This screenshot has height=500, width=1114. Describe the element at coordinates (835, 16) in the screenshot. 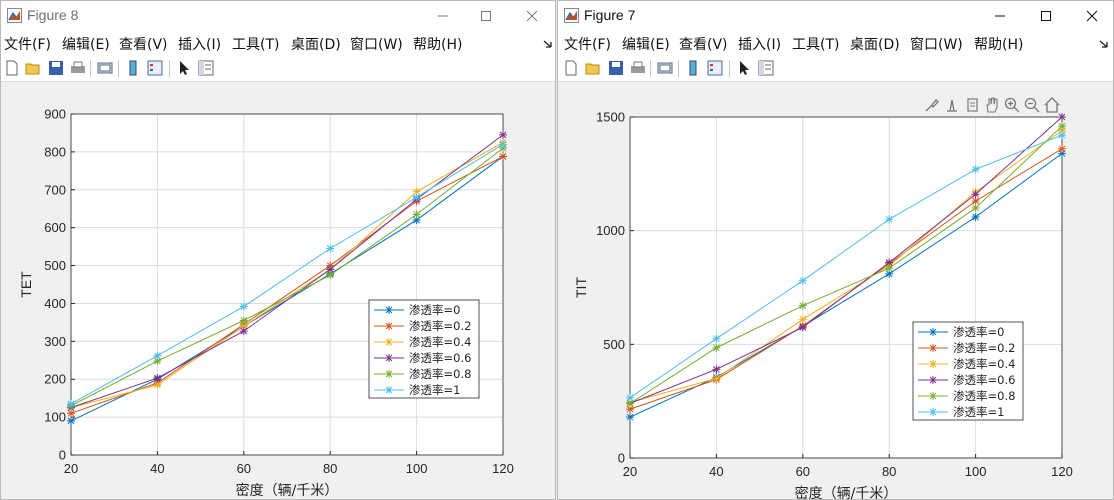

I see `title-bar: Figure 7` at that location.